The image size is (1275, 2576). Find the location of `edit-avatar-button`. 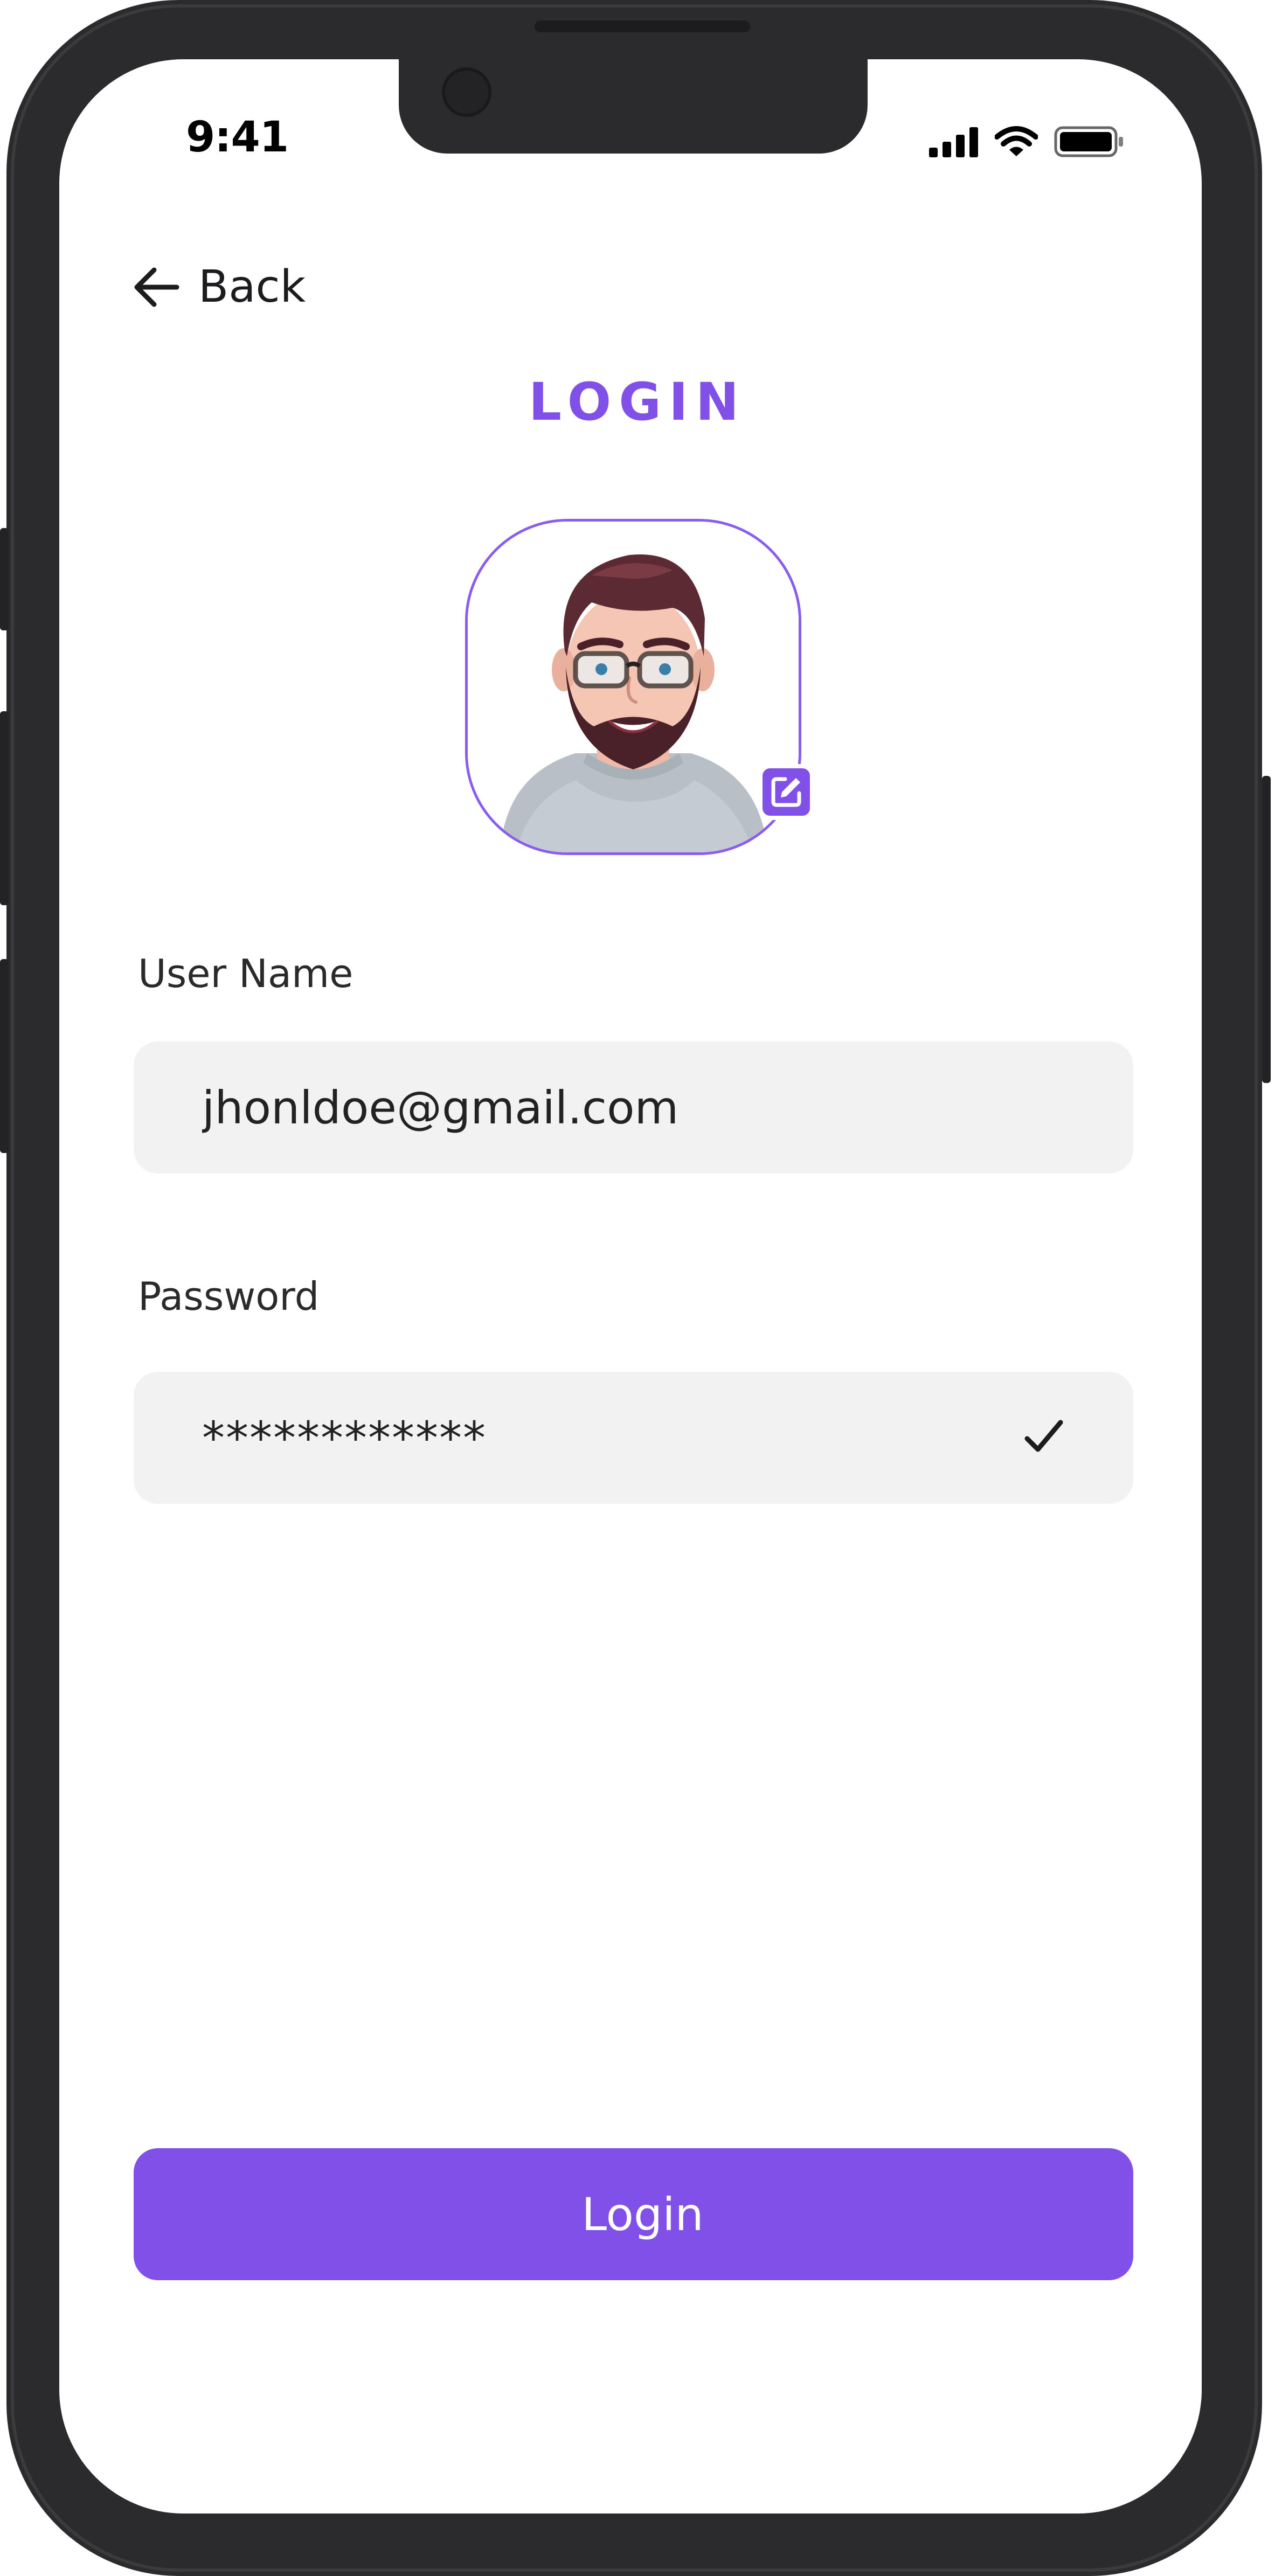

edit-avatar-button is located at coordinates (786, 792).